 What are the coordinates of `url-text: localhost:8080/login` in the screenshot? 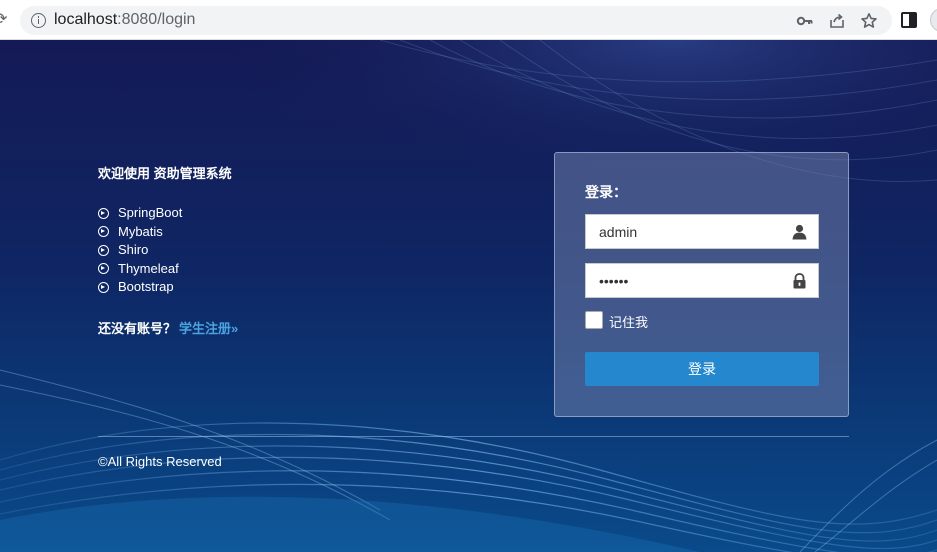 It's located at (124, 20).